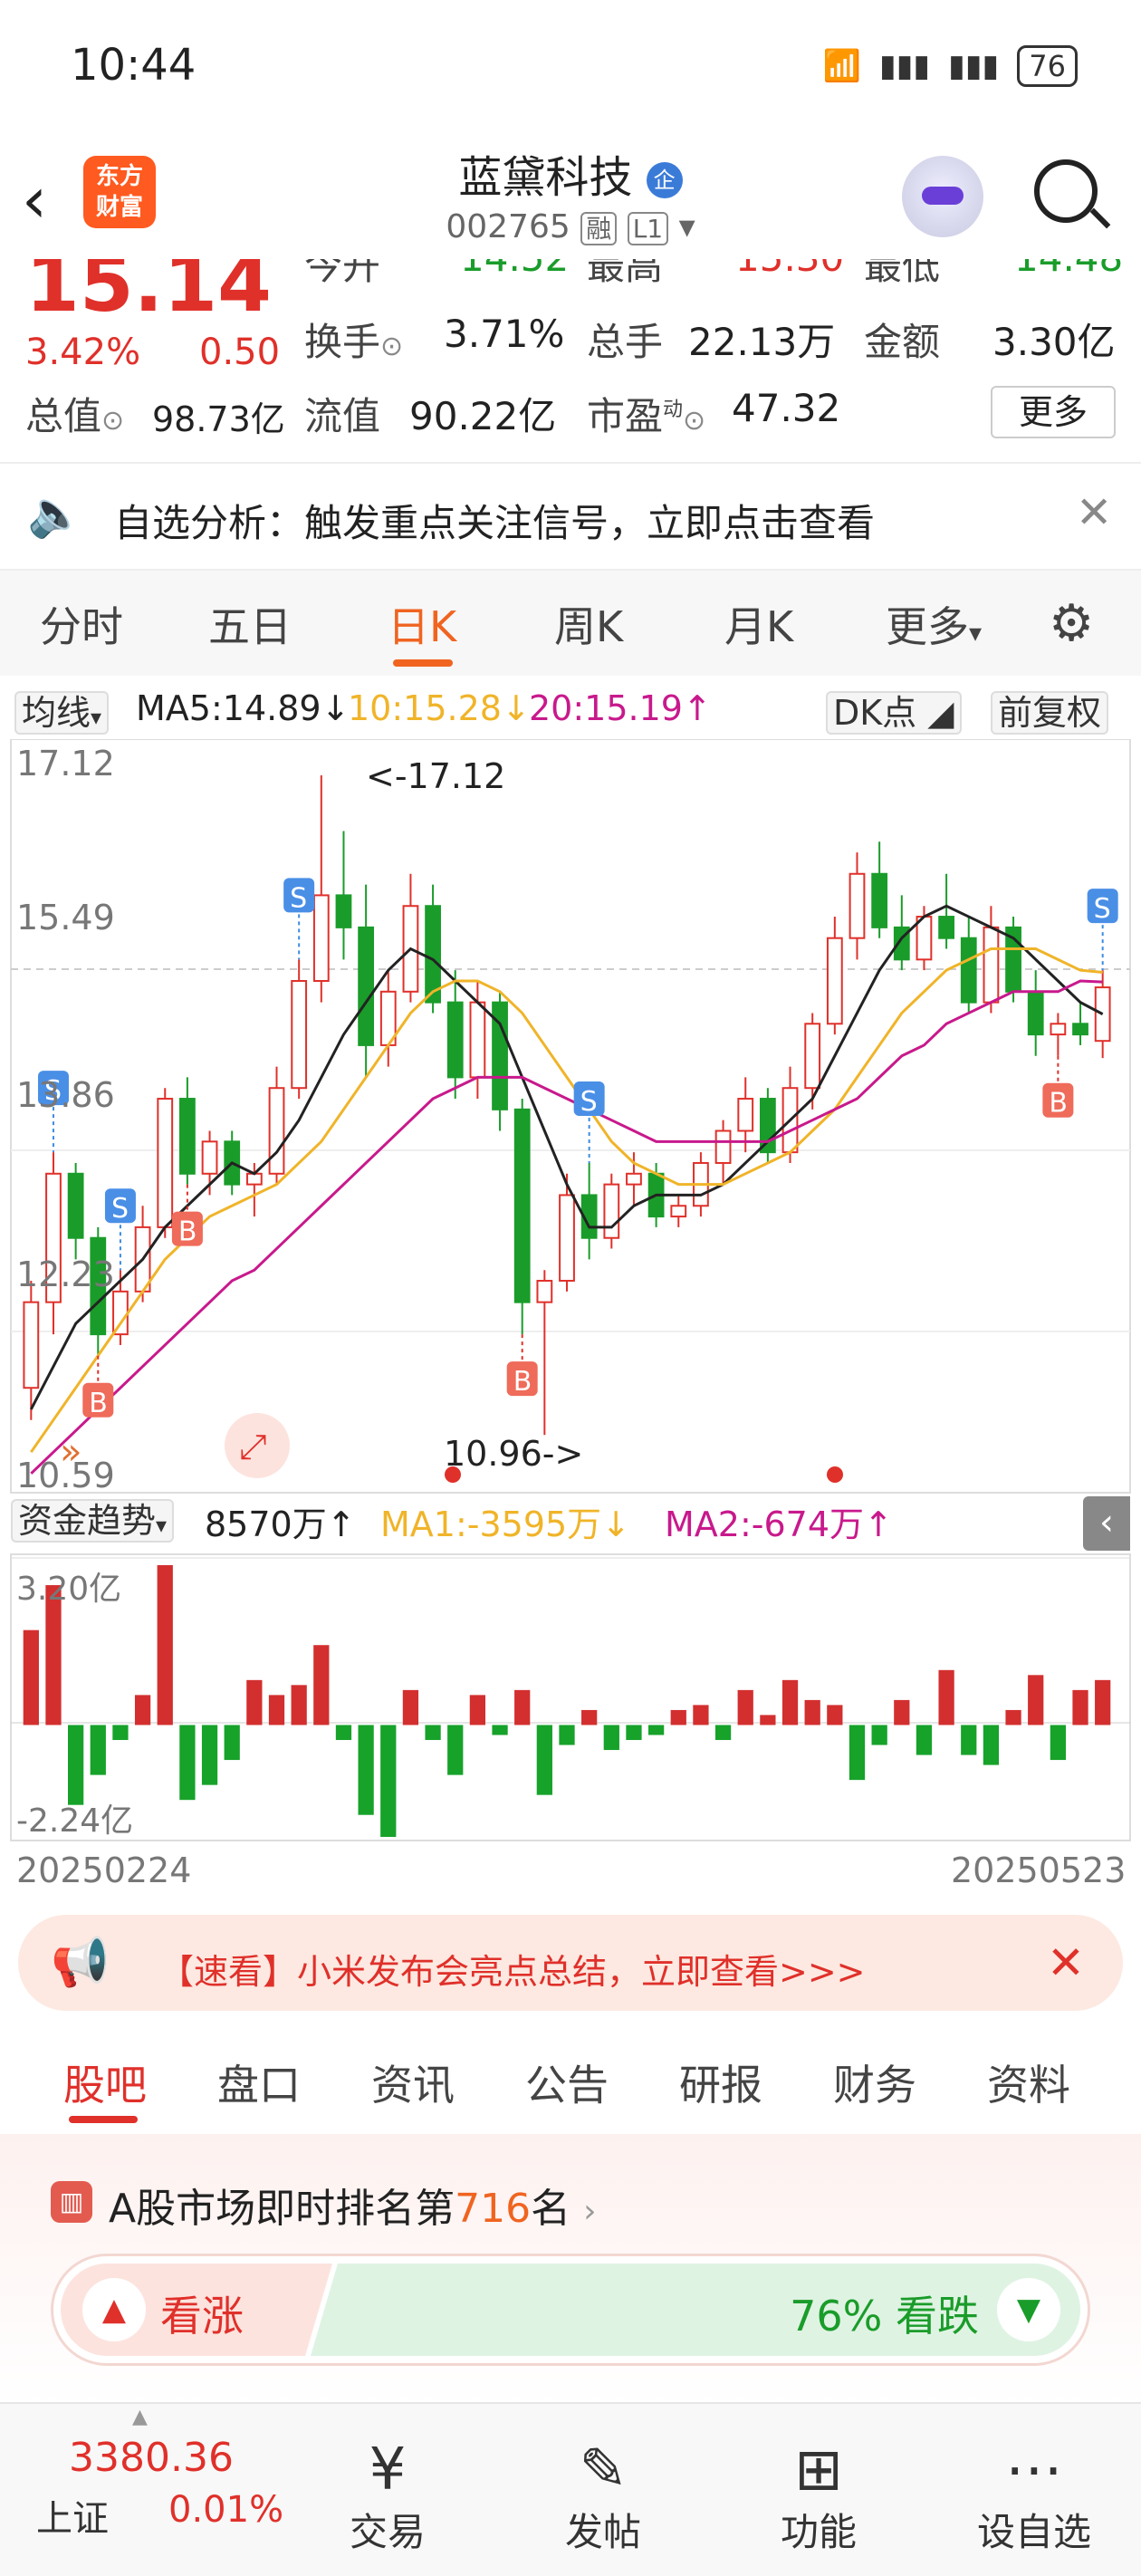 The width and height of the screenshot is (1141, 2576). Describe the element at coordinates (1028, 2309) in the screenshot. I see `triangle-down-icon: ▼` at that location.